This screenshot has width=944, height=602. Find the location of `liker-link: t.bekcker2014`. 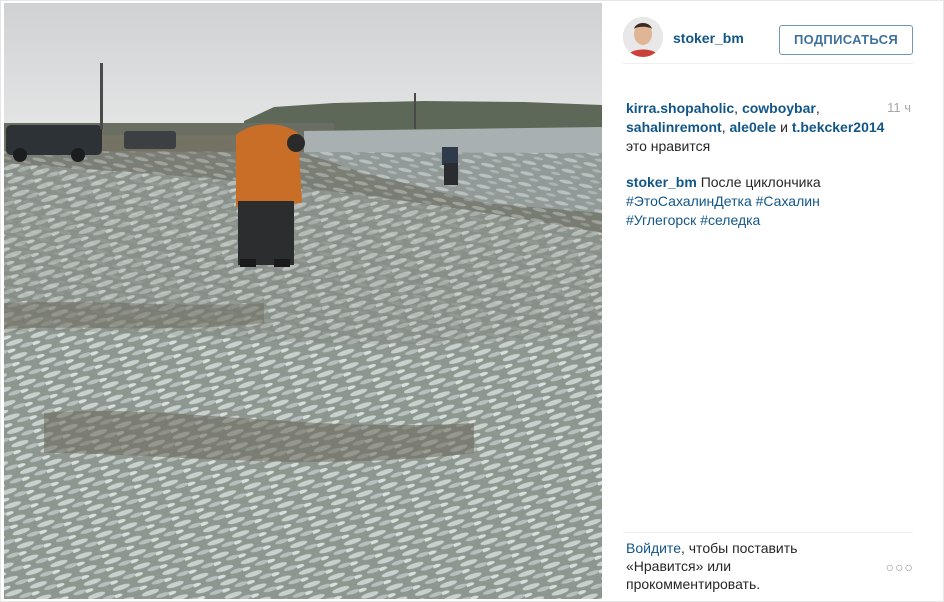

liker-link: t.bekcker2014 is located at coordinates (838, 127).